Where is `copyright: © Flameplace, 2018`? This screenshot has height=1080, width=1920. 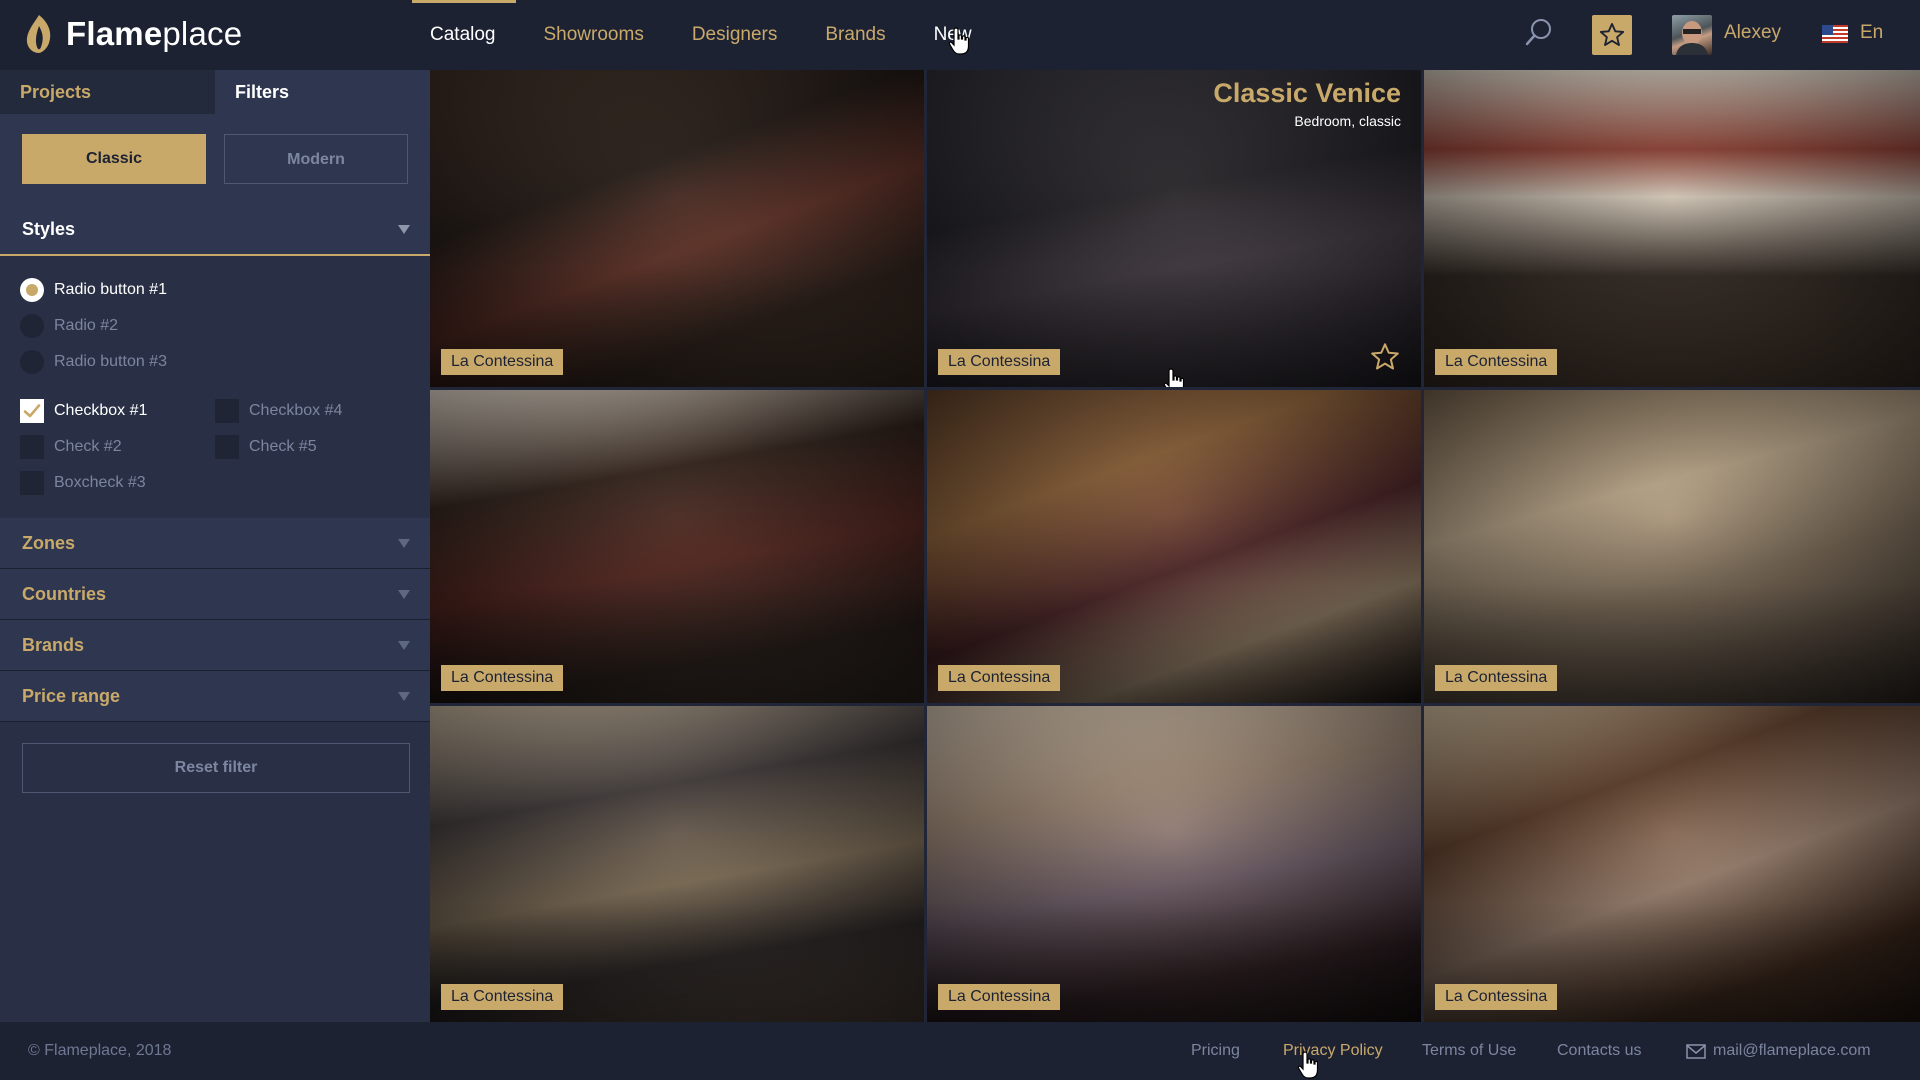 copyright: © Flameplace, 2018 is located at coordinates (100, 1050).